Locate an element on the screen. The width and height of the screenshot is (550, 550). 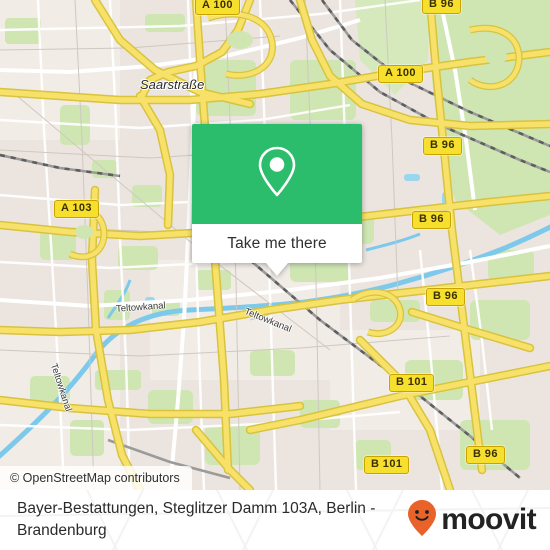
road-shield-b96-bottom: B 96 is located at coordinates (485, 455).